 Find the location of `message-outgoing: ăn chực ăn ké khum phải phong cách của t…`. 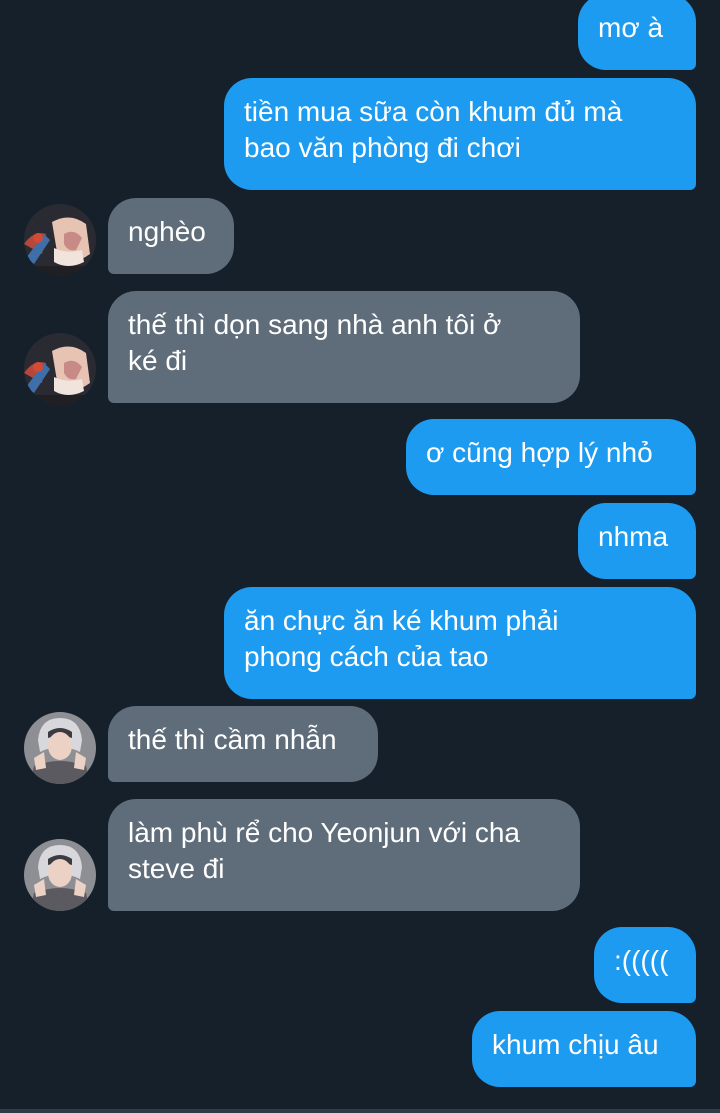

message-outgoing: ăn chực ăn ké khum phải phong cách của t… is located at coordinates (360, 644).